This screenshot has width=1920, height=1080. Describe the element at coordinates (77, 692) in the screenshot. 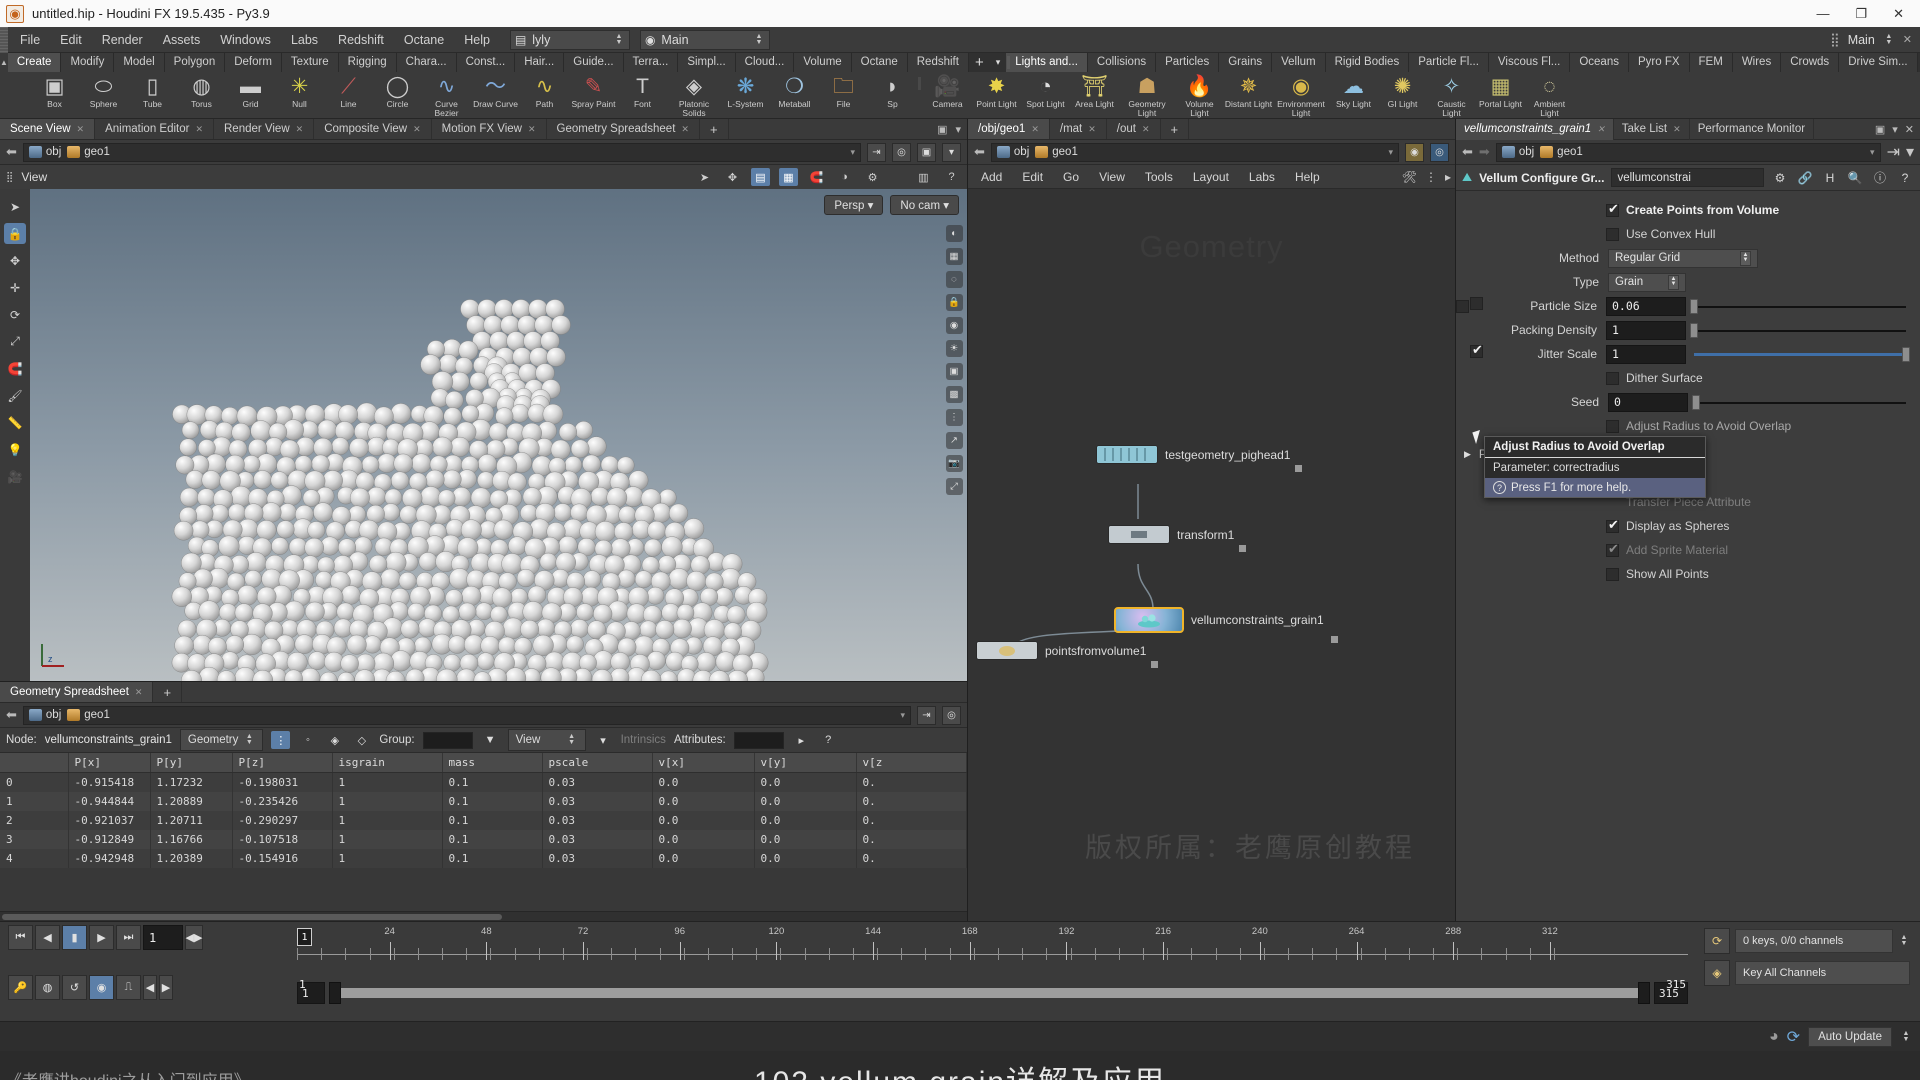

I see `tab-geometry-spreadsheet-bottom: Geometry Spreadsheet ✕` at that location.